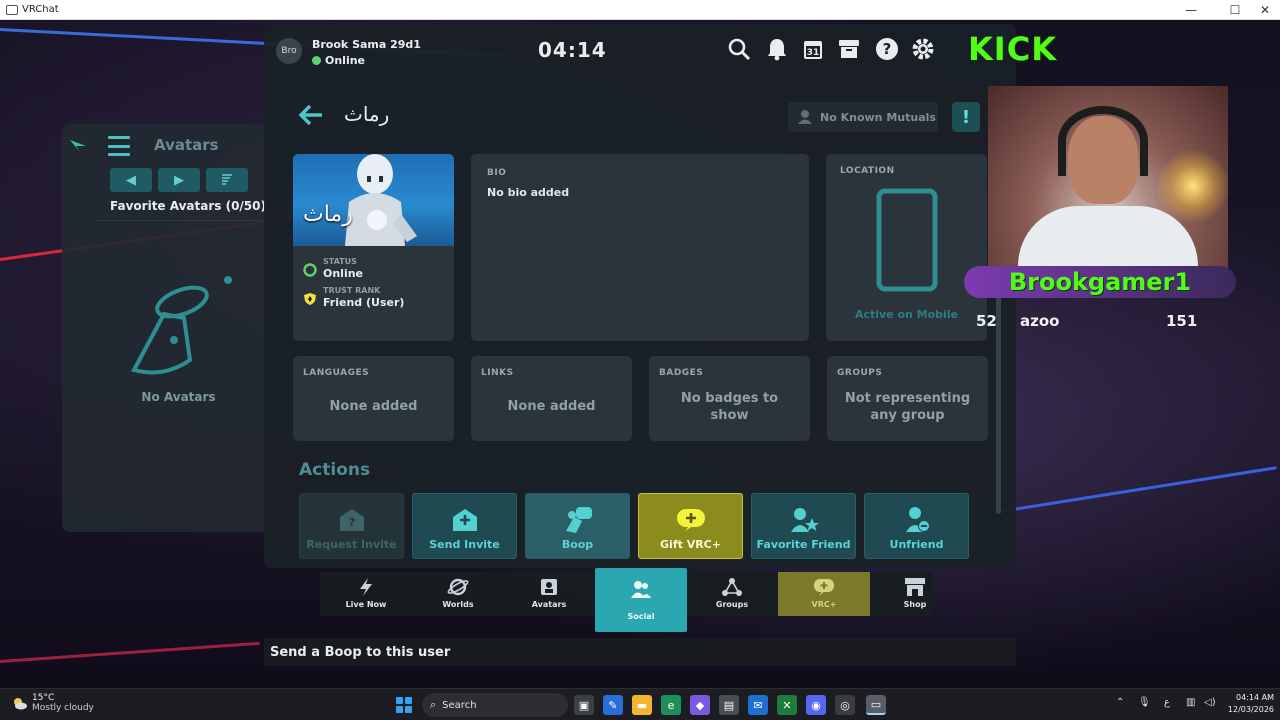  What do you see at coordinates (464, 544) in the screenshot?
I see `send-invite-label: Send Invite` at bounding box center [464, 544].